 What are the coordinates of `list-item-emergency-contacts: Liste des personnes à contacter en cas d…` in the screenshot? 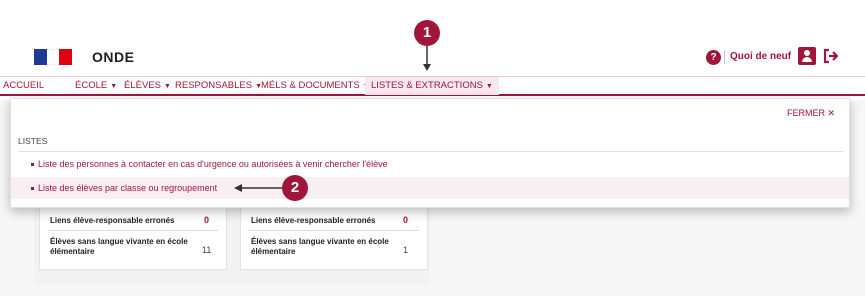 It's located at (430, 164).